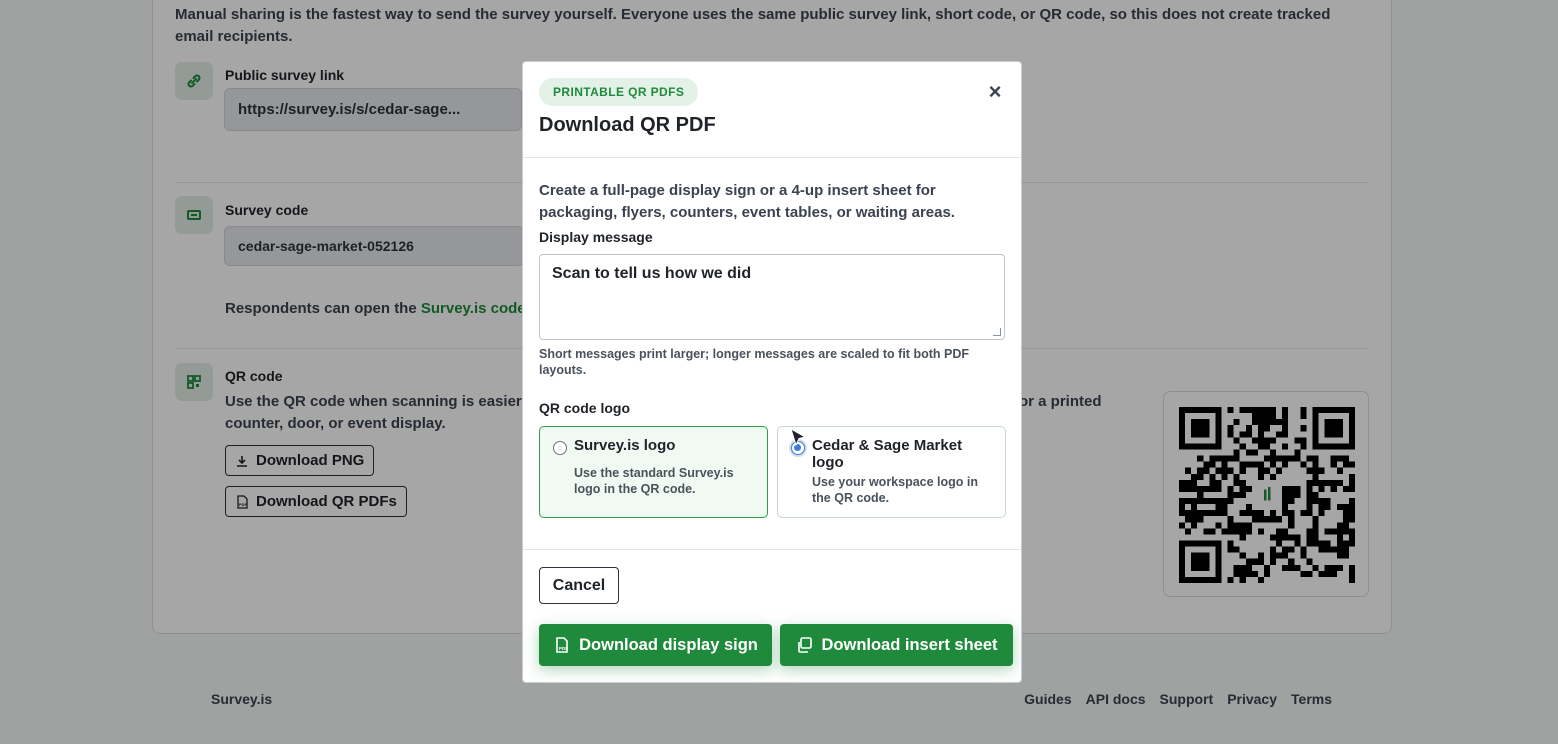  Describe the element at coordinates (798, 437) in the screenshot. I see `mouse-cursor-icon` at that location.